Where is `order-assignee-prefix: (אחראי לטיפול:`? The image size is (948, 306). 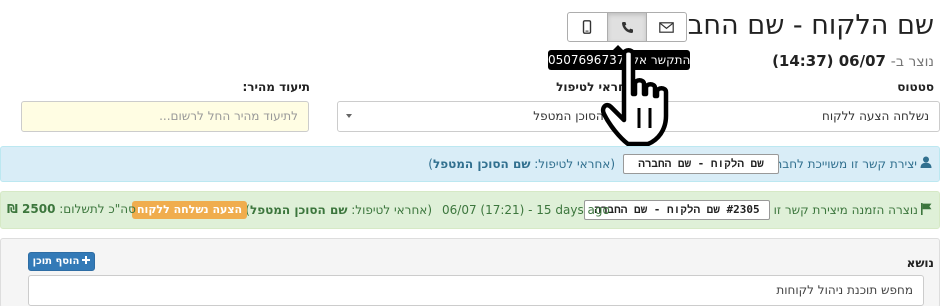
order-assignee-prefix: (אחראי לטיפול: is located at coordinates (391, 210).